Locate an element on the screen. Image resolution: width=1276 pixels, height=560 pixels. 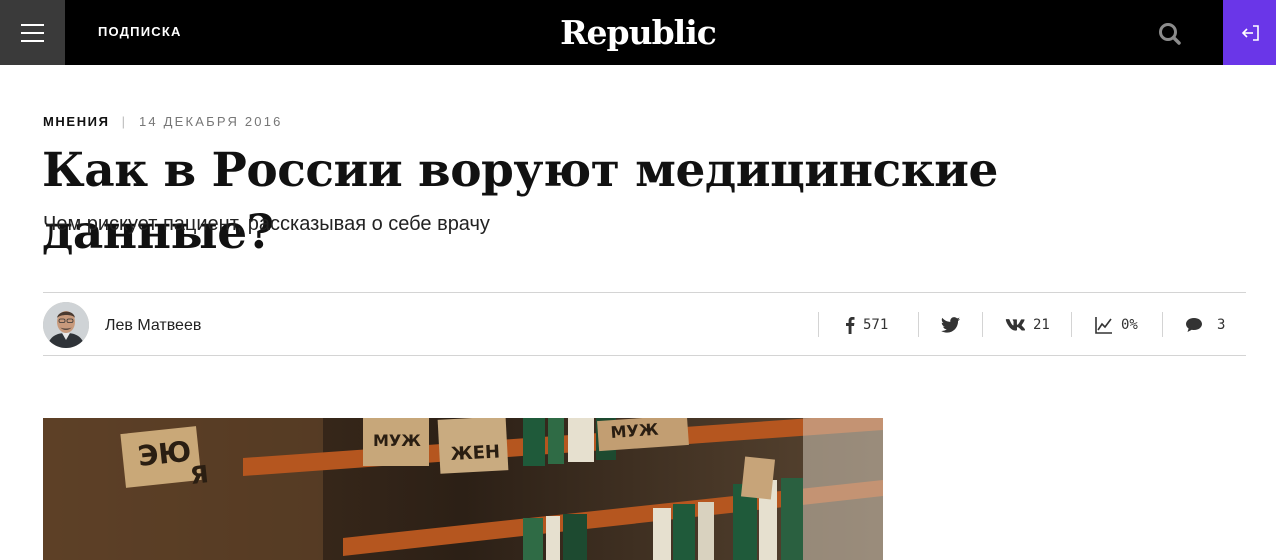
publish-date: 14 ДЕКАБРЯ 2016 is located at coordinates (210, 121).